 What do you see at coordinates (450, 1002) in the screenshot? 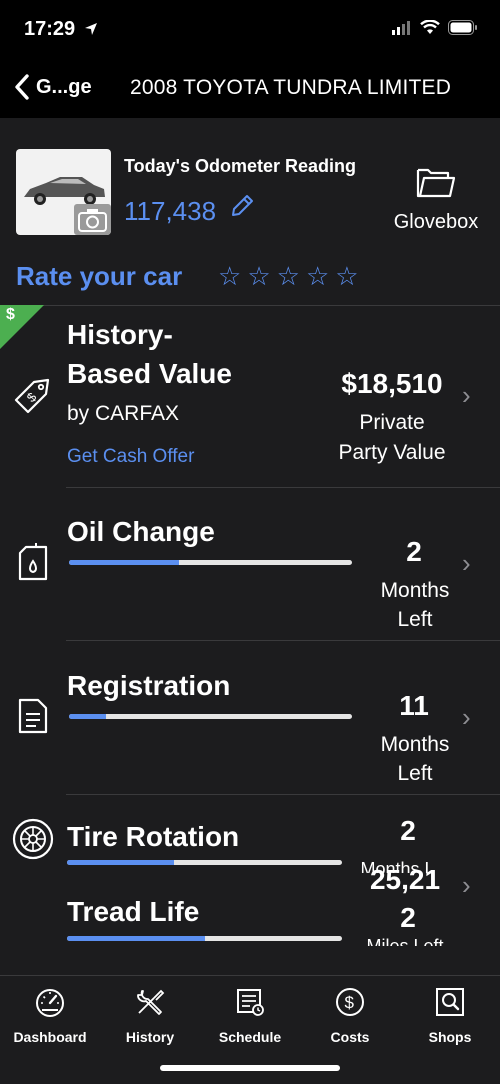
I see `shops-icon` at bounding box center [450, 1002].